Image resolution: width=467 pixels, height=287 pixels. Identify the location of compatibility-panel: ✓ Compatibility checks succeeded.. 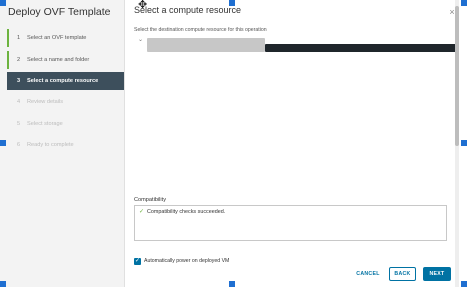
(290, 223).